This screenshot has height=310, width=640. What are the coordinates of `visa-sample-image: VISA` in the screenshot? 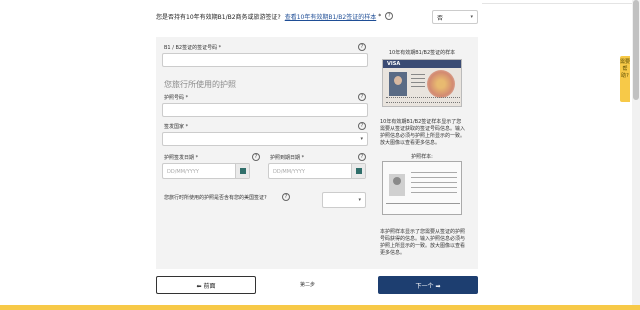 It's located at (422, 83).